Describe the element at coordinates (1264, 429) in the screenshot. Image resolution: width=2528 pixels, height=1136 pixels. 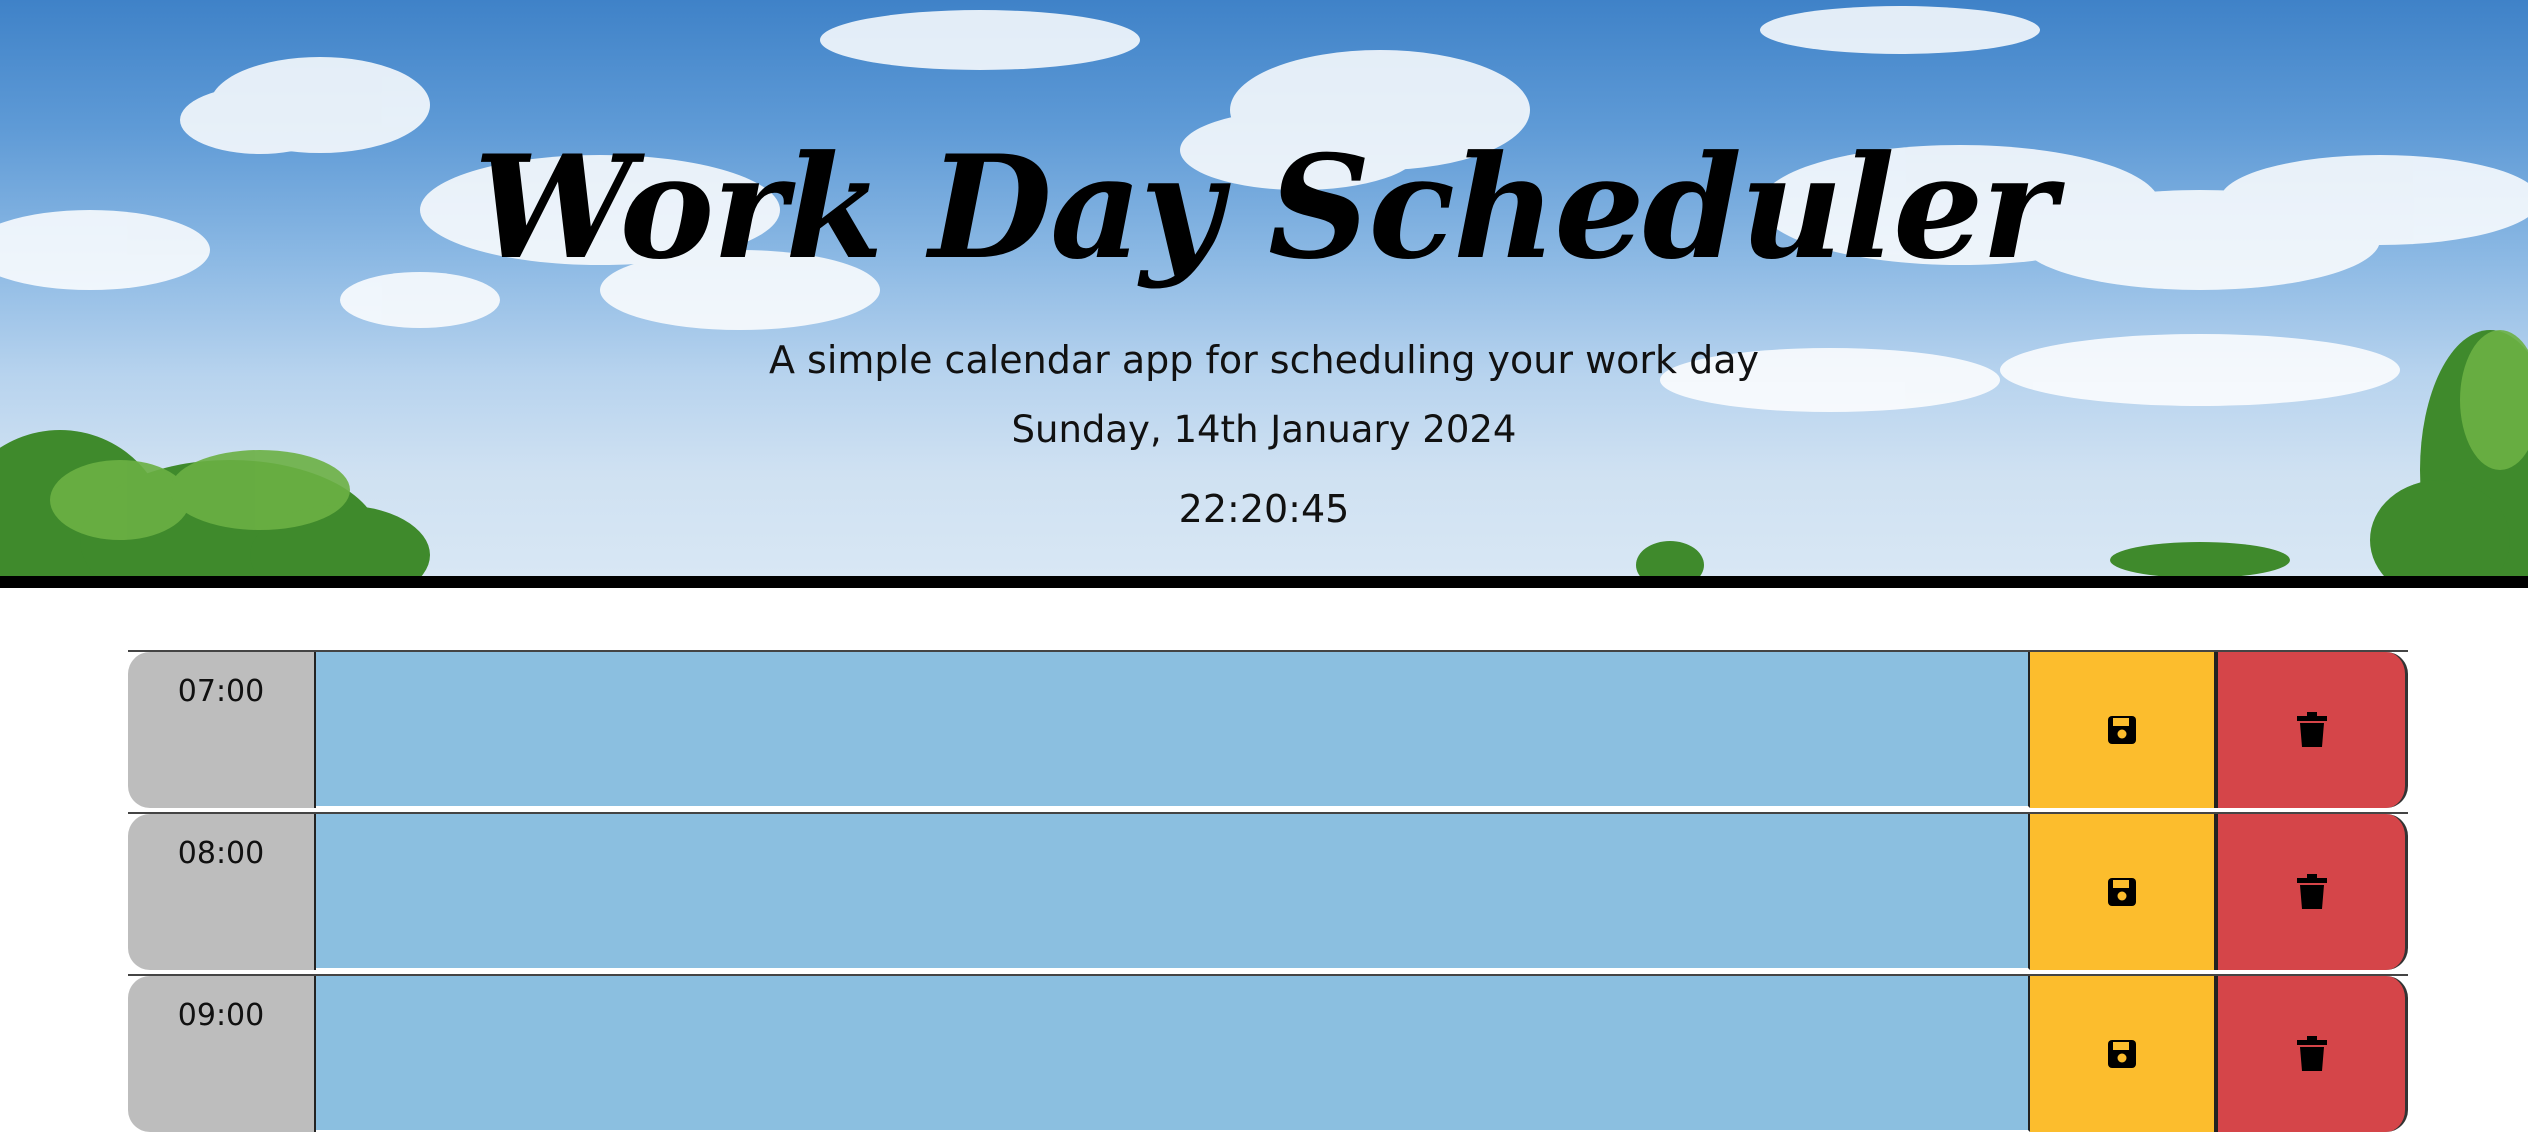
I see `current-date: Sunday, 14th January 2024` at that location.